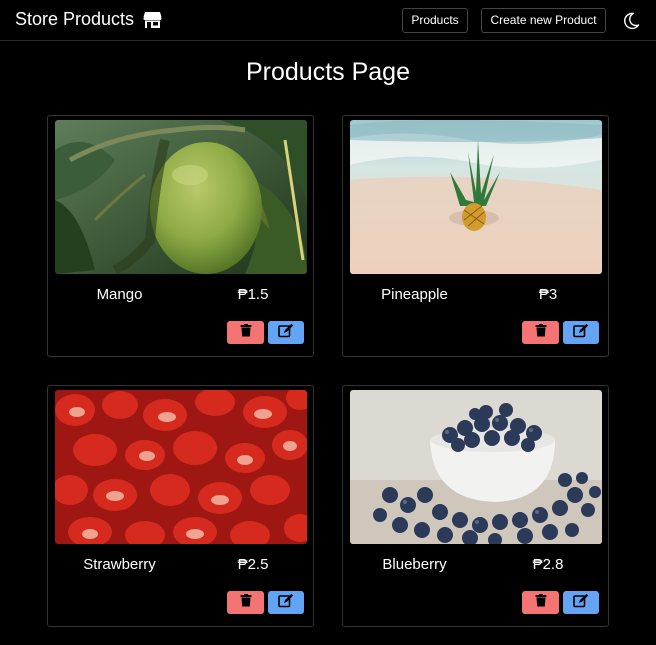  Describe the element at coordinates (414, 294) in the screenshot. I see `product-name: Pineapple` at that location.